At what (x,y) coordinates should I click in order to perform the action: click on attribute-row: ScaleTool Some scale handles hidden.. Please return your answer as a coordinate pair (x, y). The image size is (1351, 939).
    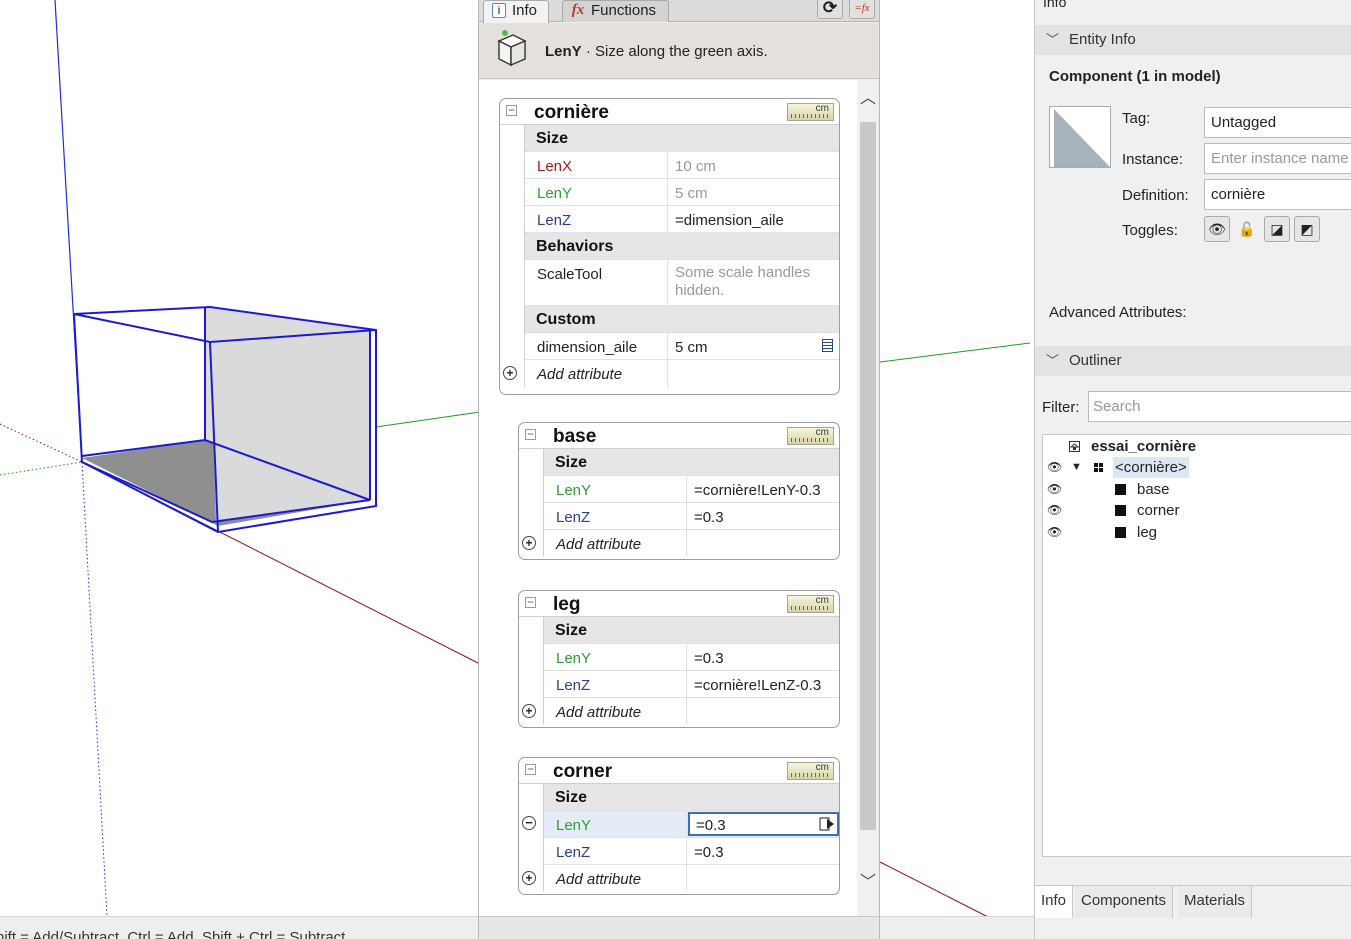
    Looking at the image, I should click on (682, 283).